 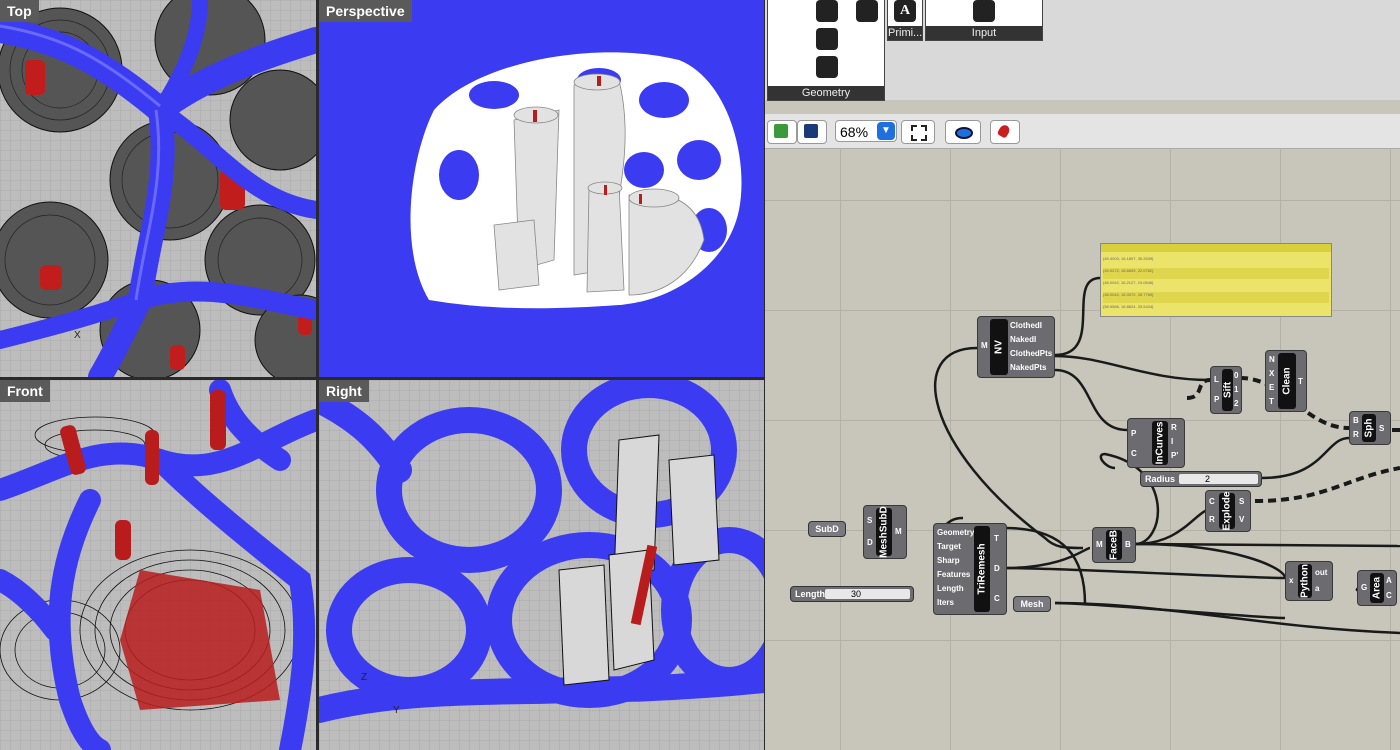 I want to click on viewport-label-top: Top, so click(x=19, y=11).